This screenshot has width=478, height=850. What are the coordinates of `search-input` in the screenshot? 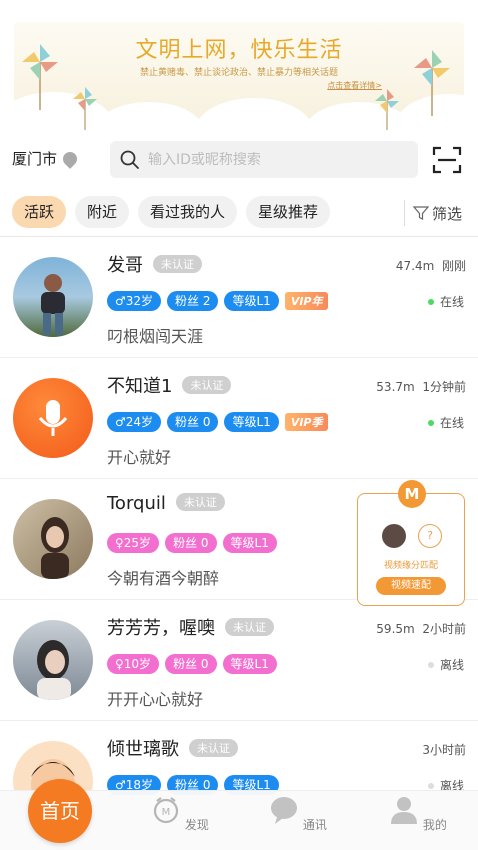 It's located at (283, 159).